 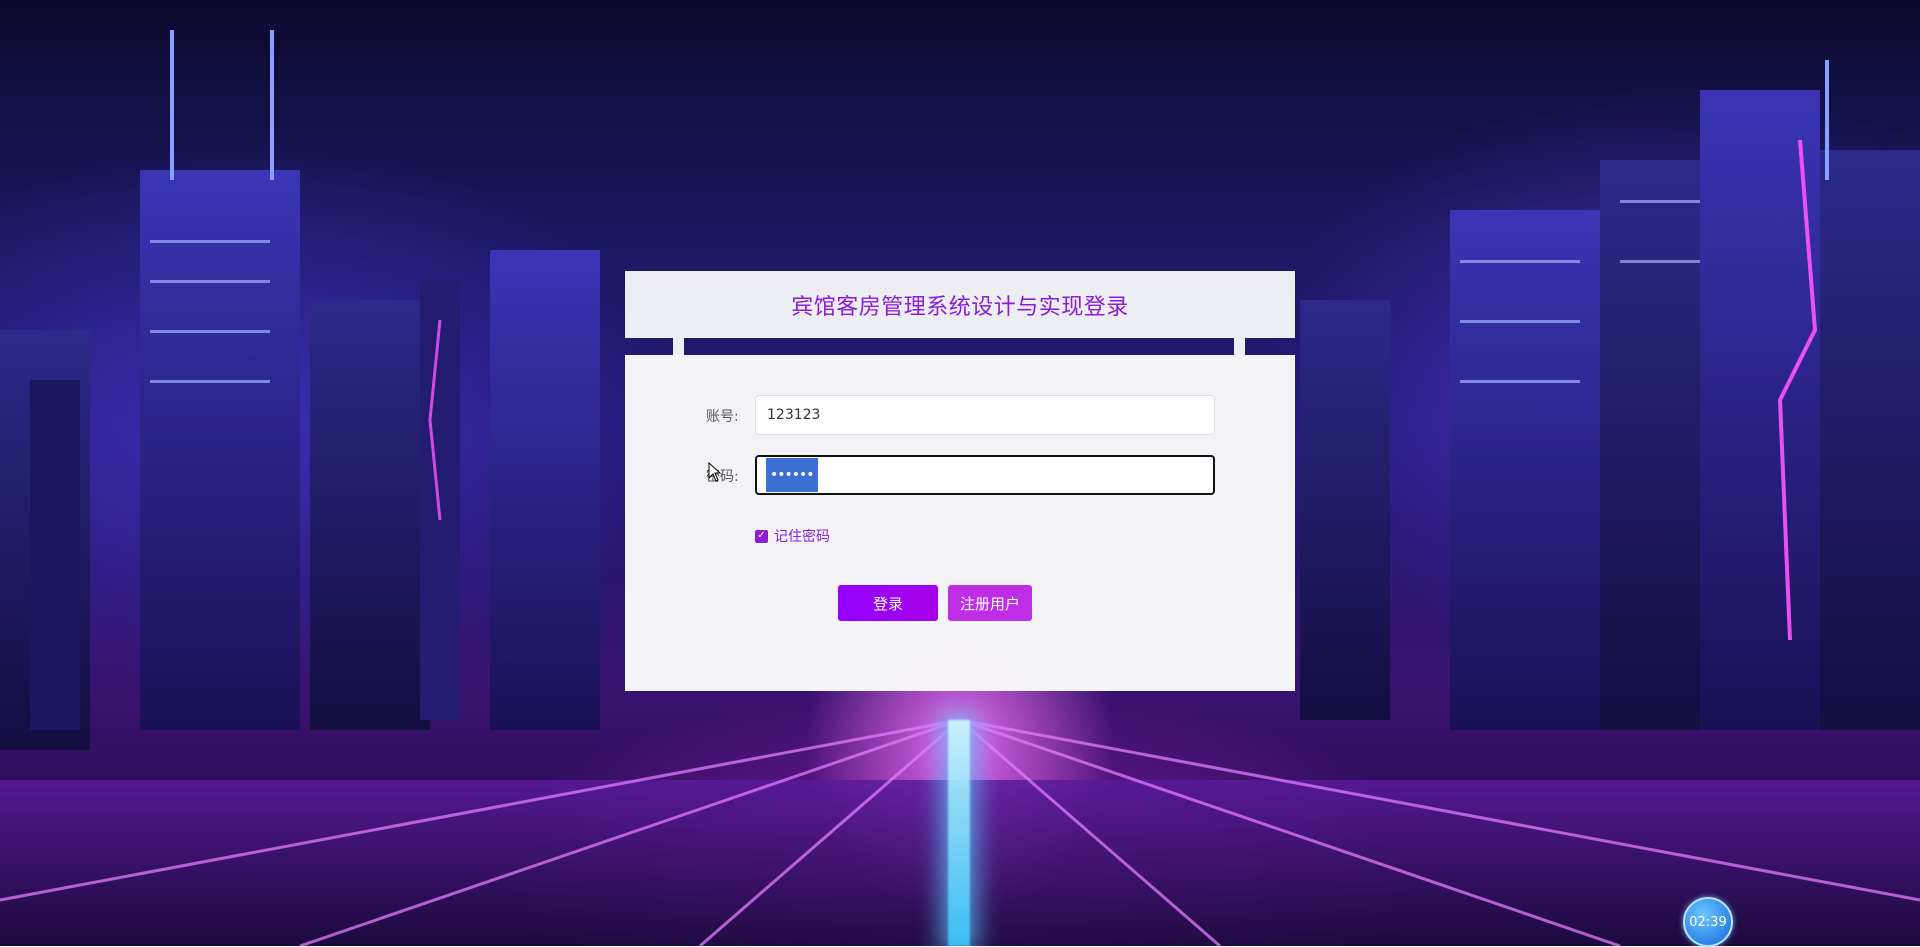 I want to click on checkmark-icon: ✓, so click(x=761, y=535).